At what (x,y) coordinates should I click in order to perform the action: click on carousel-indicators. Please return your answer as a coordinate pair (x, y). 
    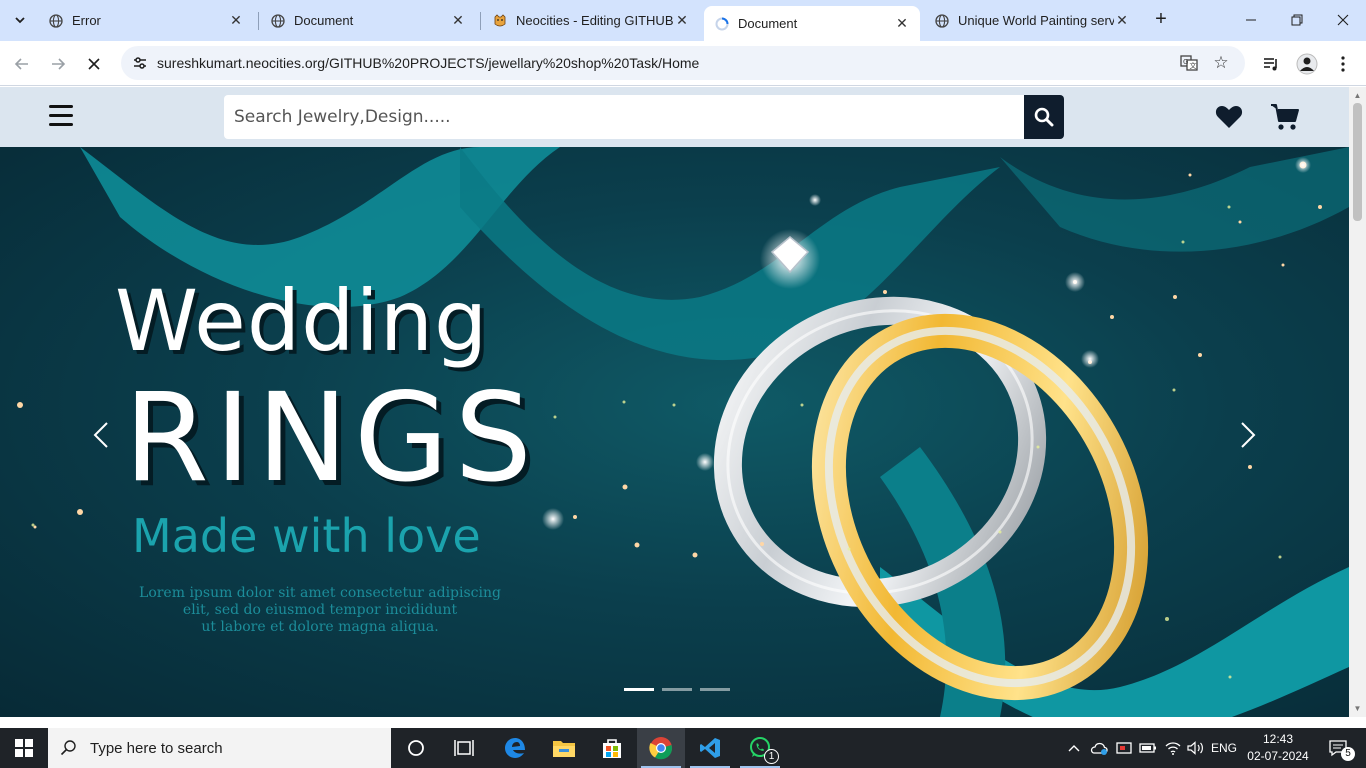
    Looking at the image, I should click on (677, 689).